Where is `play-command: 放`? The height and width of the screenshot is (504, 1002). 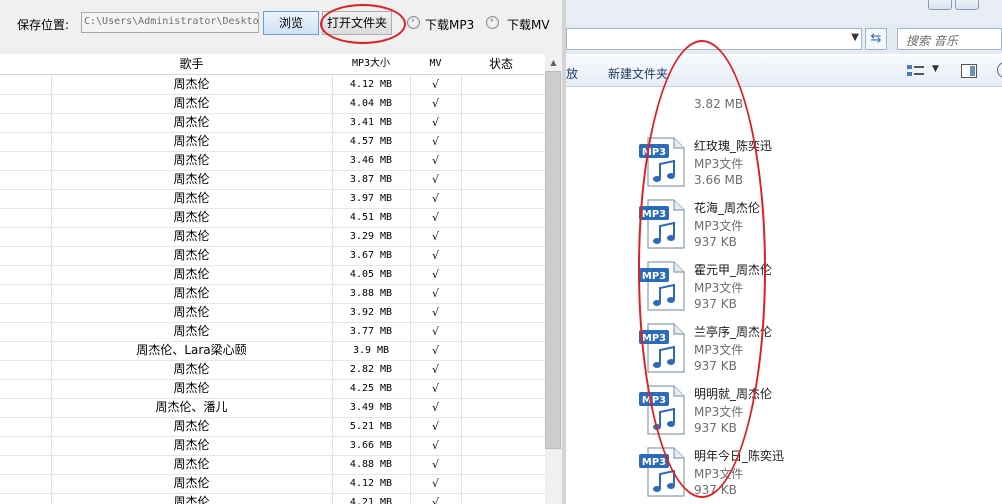 play-command: 放 is located at coordinates (572, 73).